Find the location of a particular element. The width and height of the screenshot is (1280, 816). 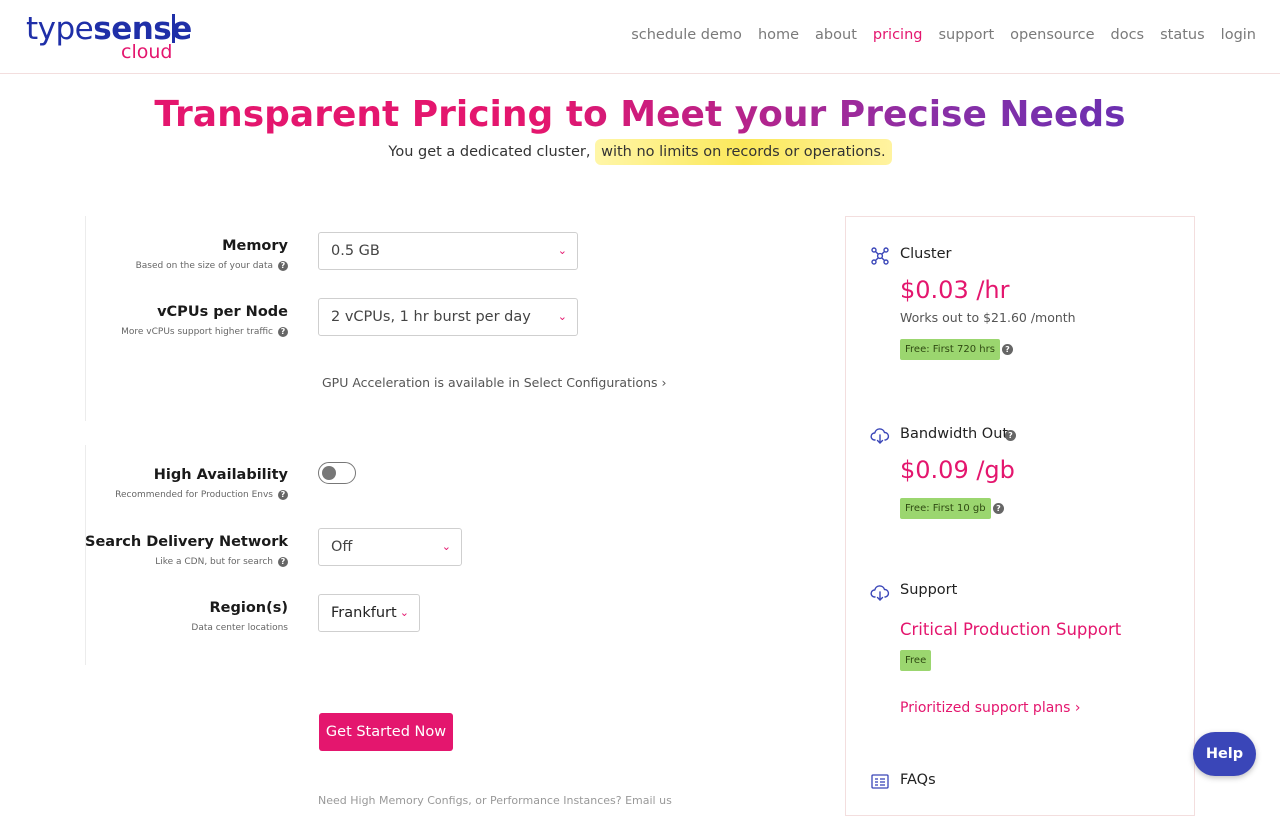

section-divider is located at coordinates (85, 318).